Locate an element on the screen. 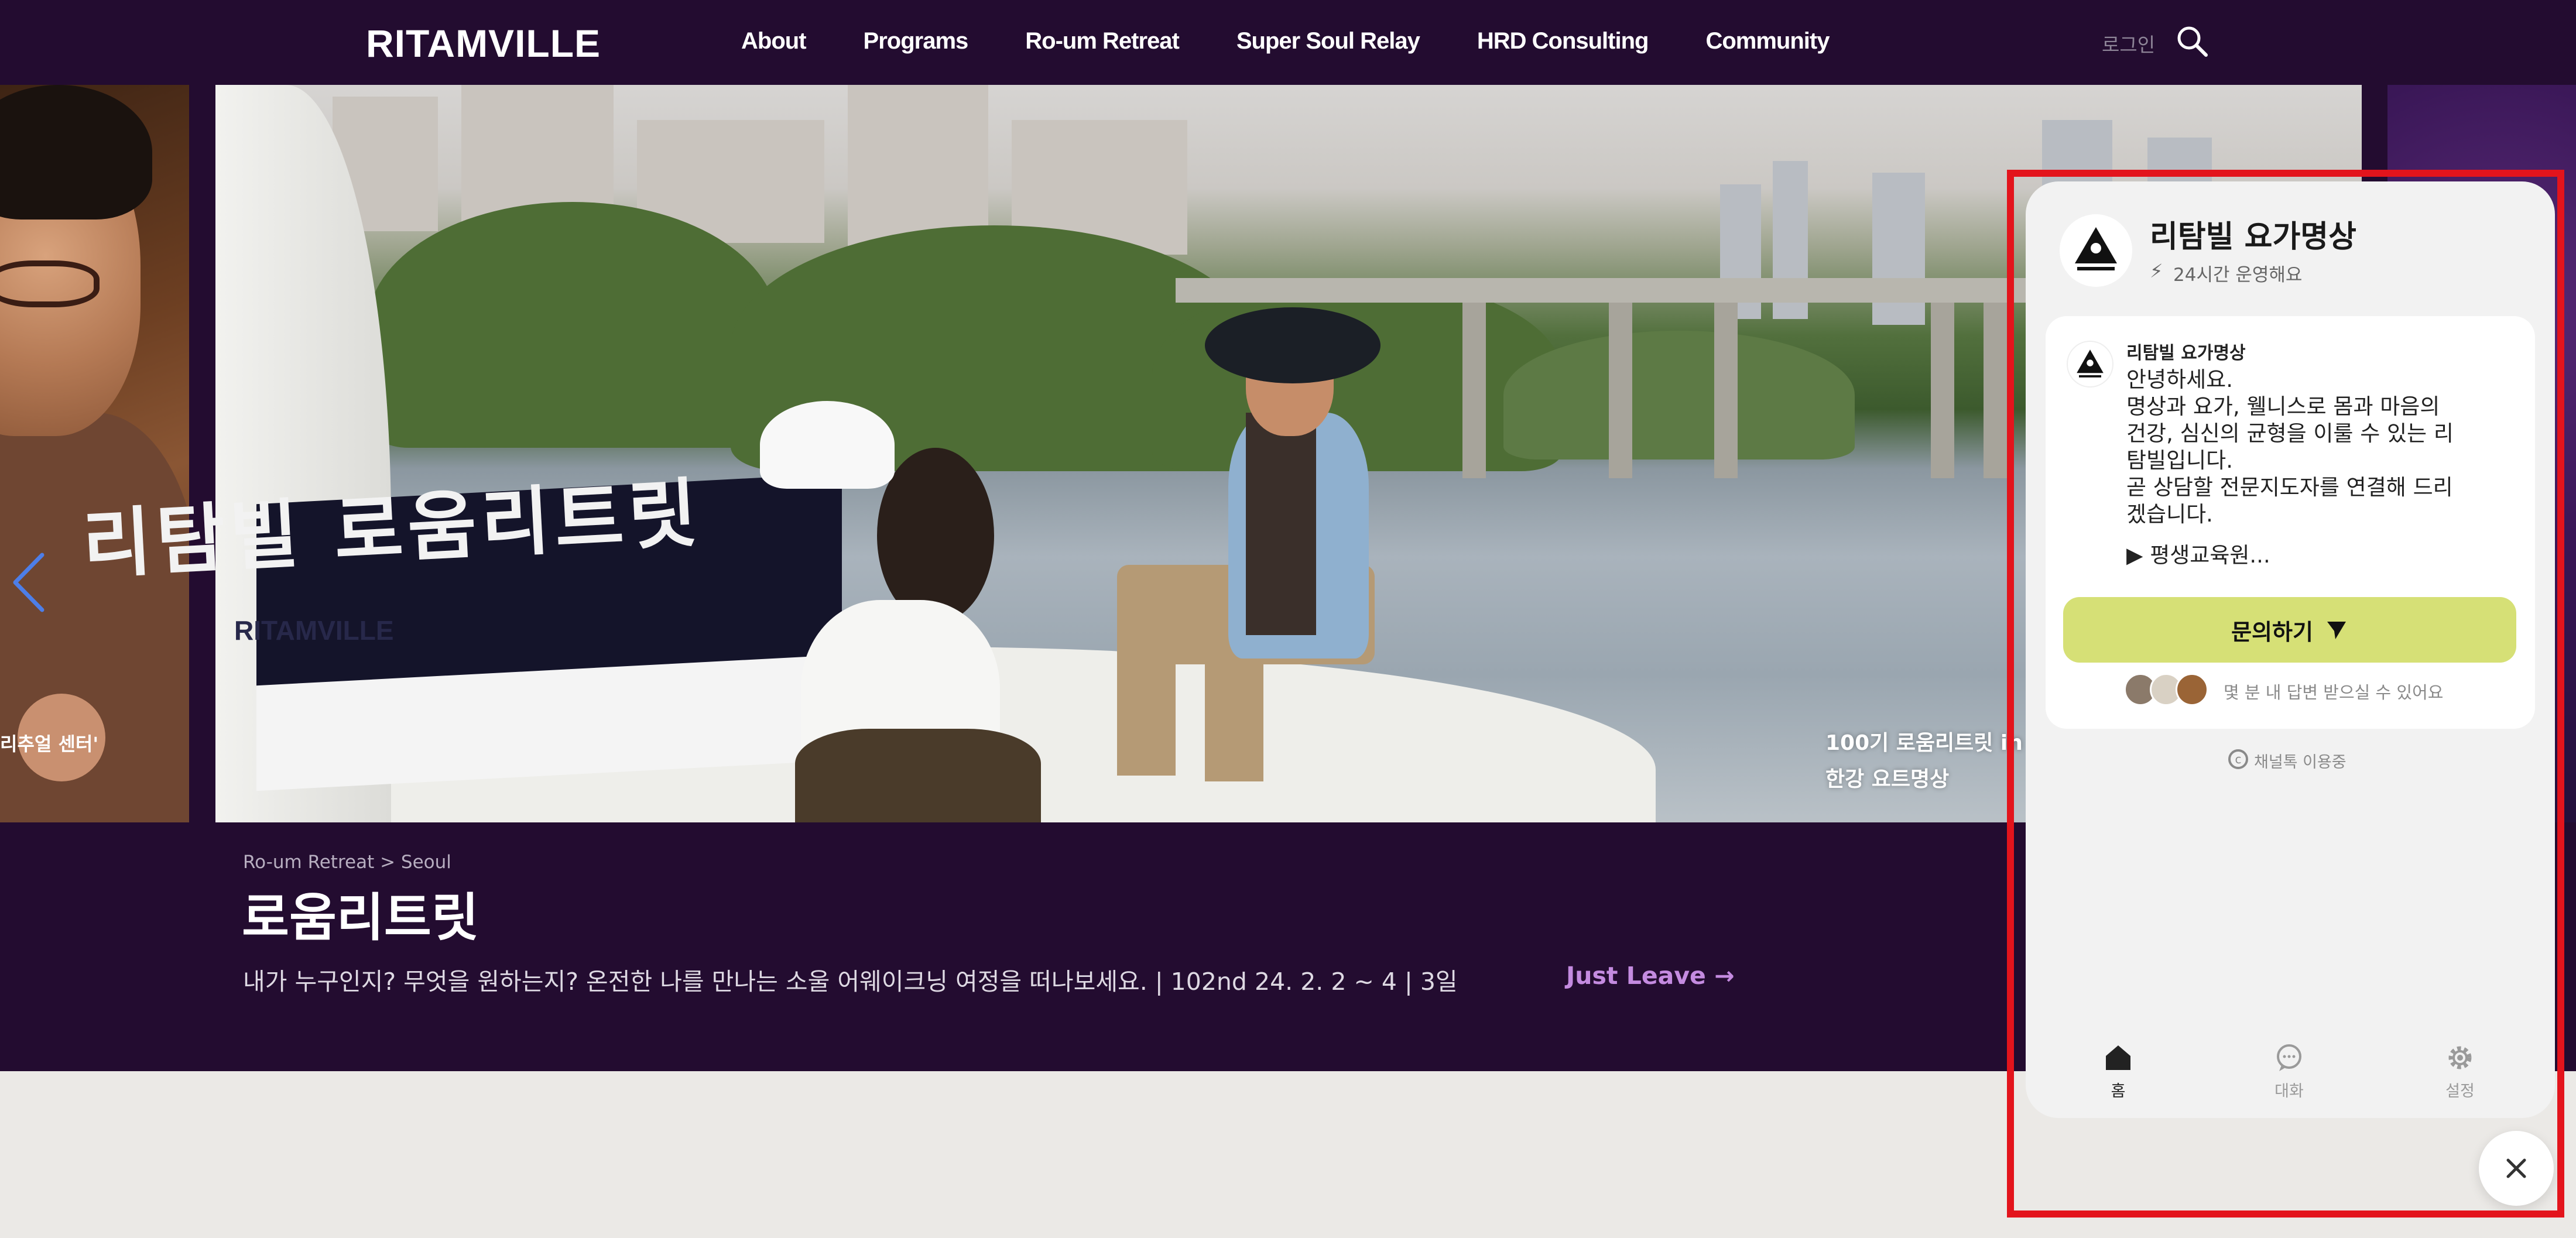  chevron-left-icon is located at coordinates (28, 582).